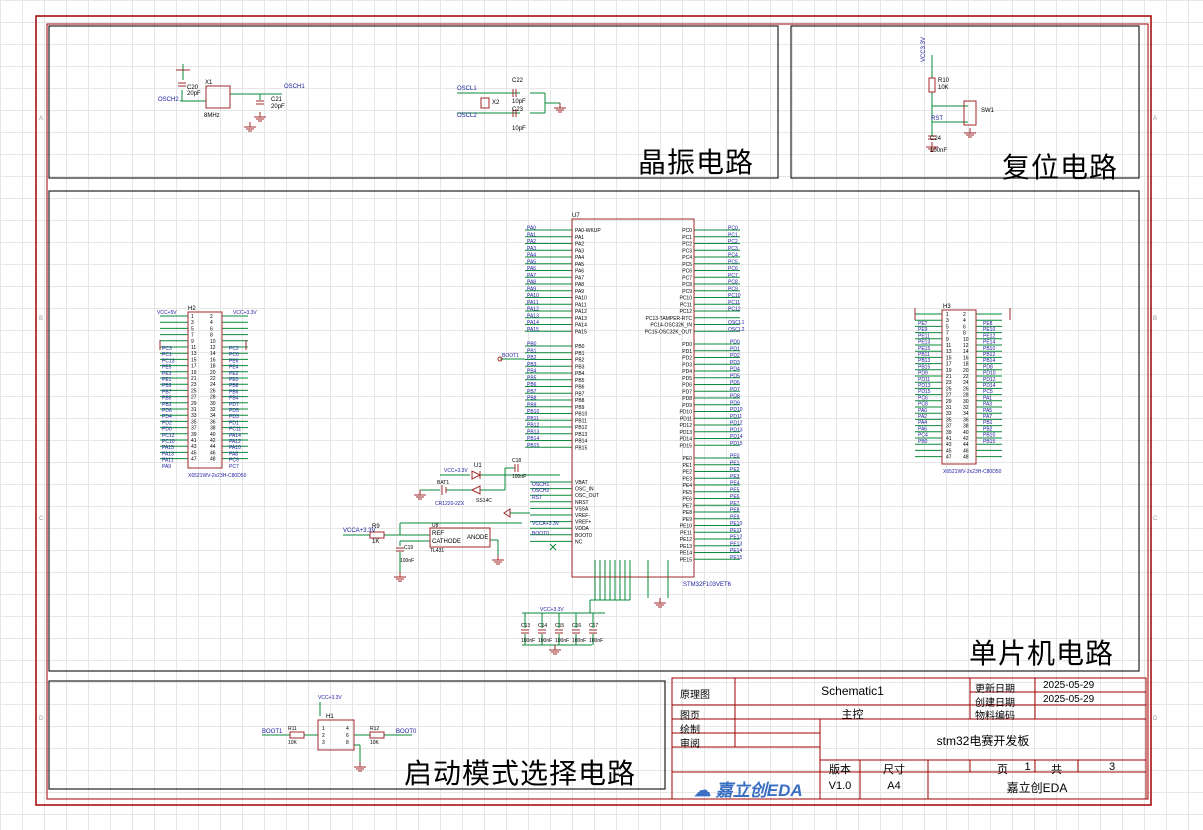 This screenshot has width=1203, height=830. What do you see at coordinates (1155, 119) in the screenshot?
I see `edge-marker: A` at bounding box center [1155, 119].